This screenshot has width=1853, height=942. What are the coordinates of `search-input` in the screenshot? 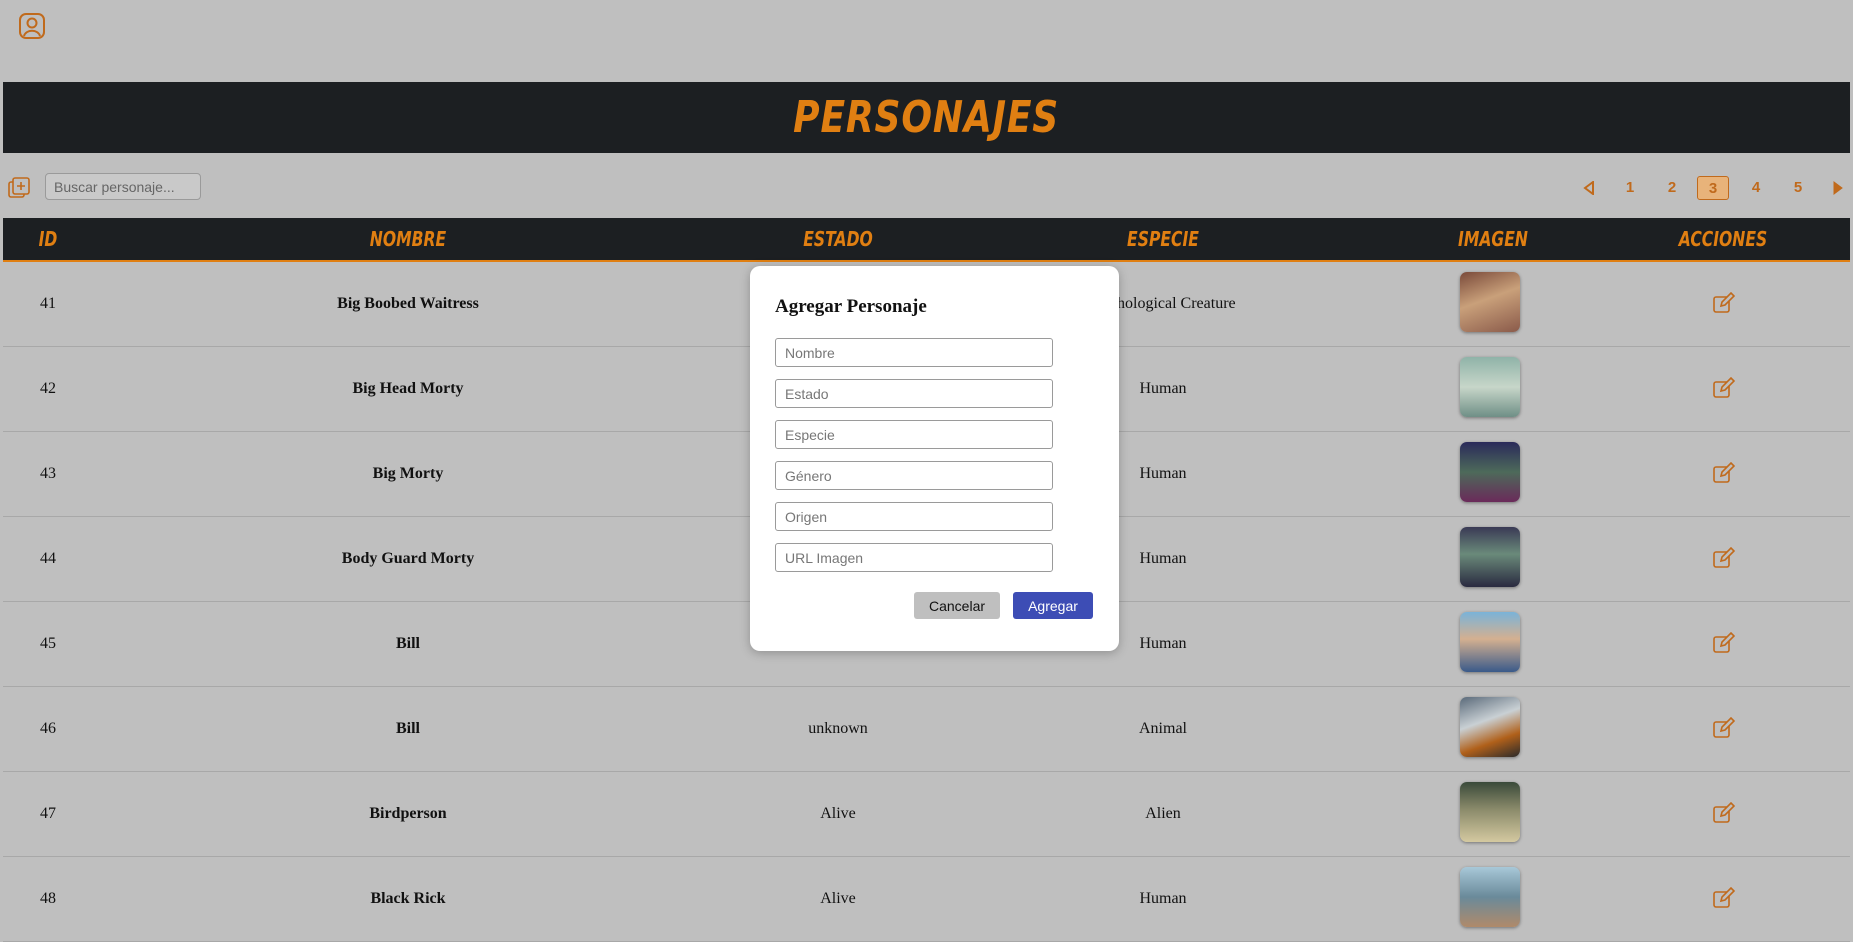 It's located at (123, 186).